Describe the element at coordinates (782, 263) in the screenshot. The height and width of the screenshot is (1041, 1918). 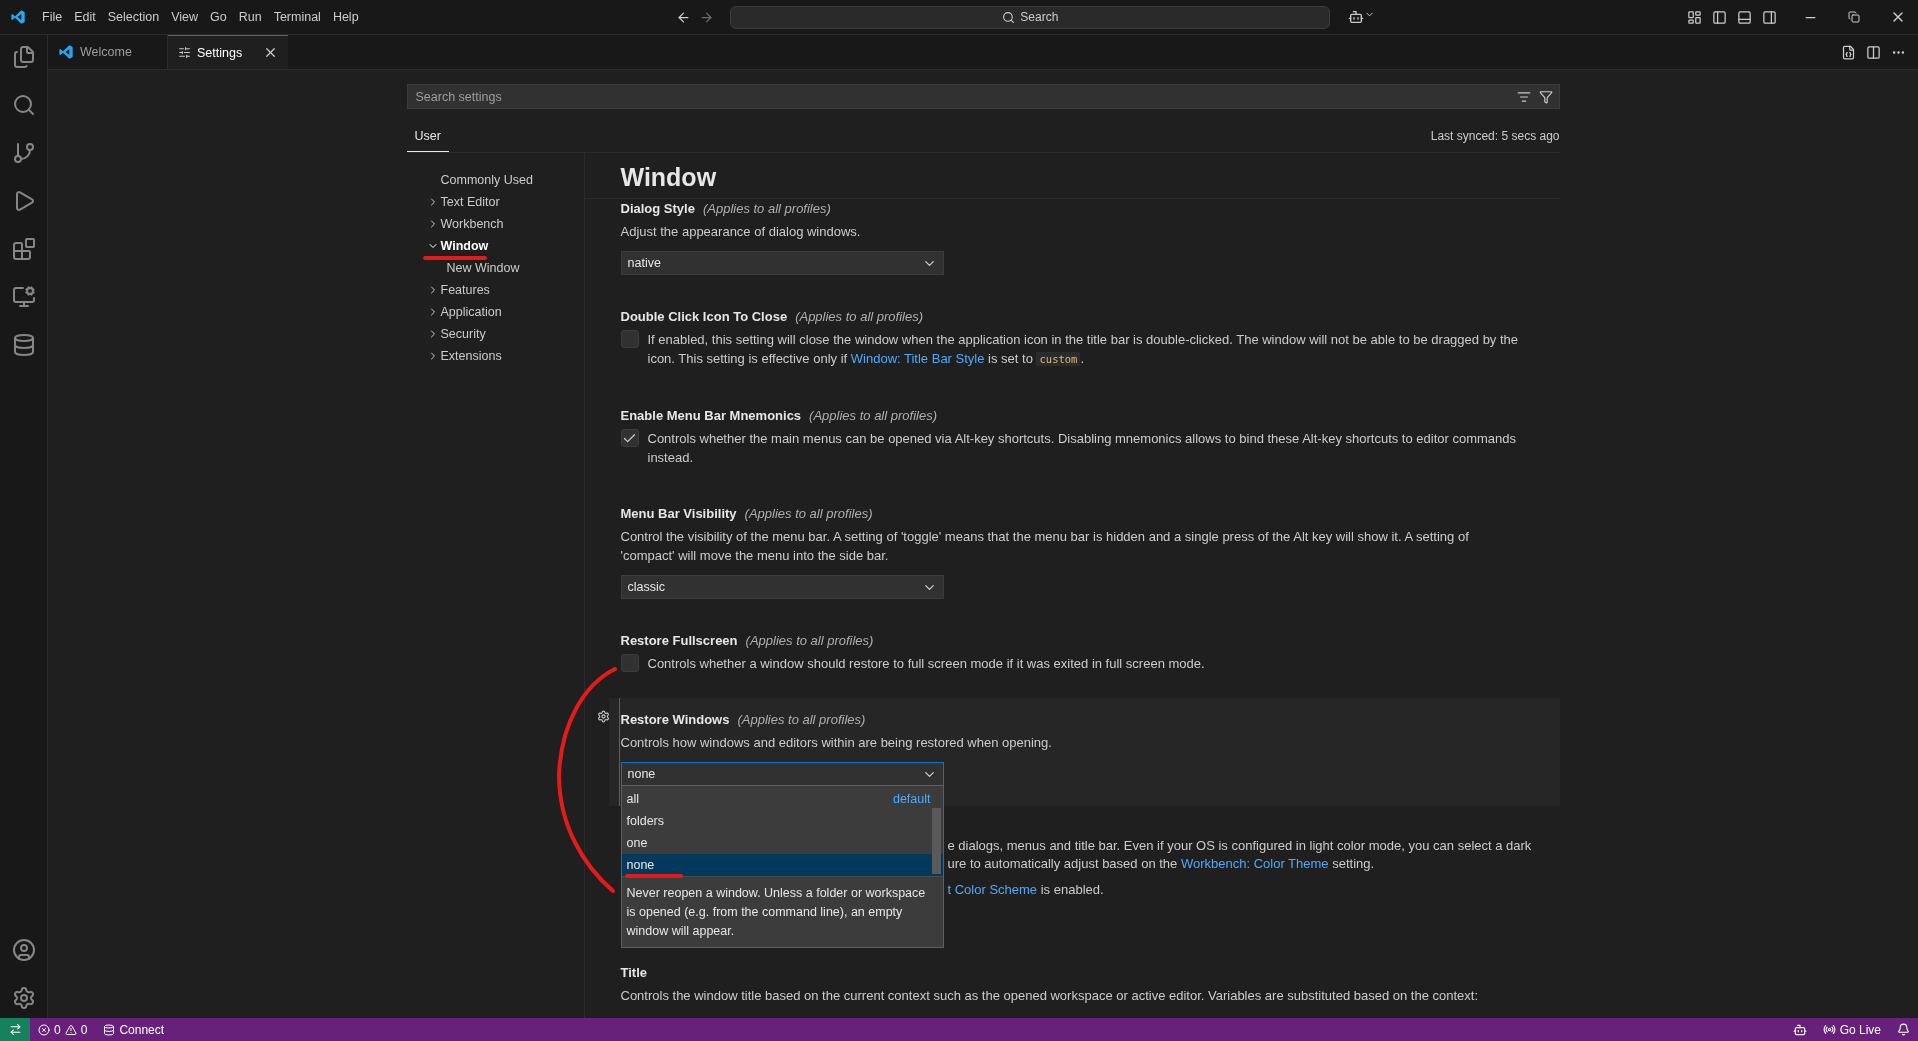
I see `select-dropdown: native` at that location.